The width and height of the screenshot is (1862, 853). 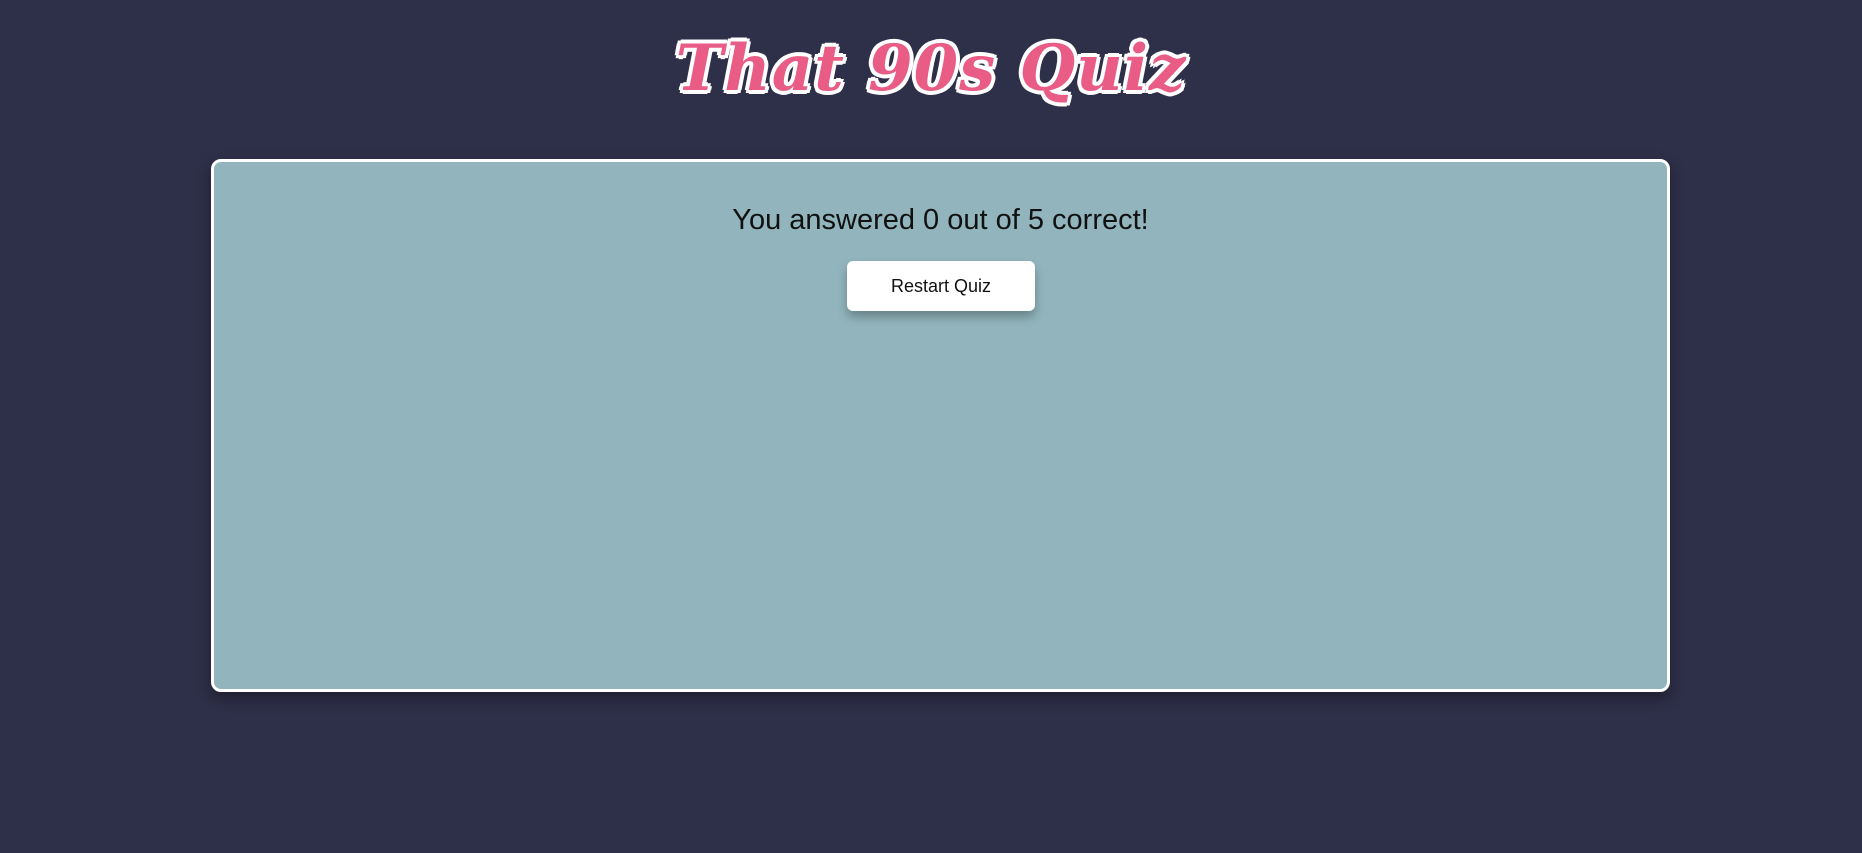 What do you see at coordinates (931, 68) in the screenshot?
I see `site-title: That 90s Quiz` at bounding box center [931, 68].